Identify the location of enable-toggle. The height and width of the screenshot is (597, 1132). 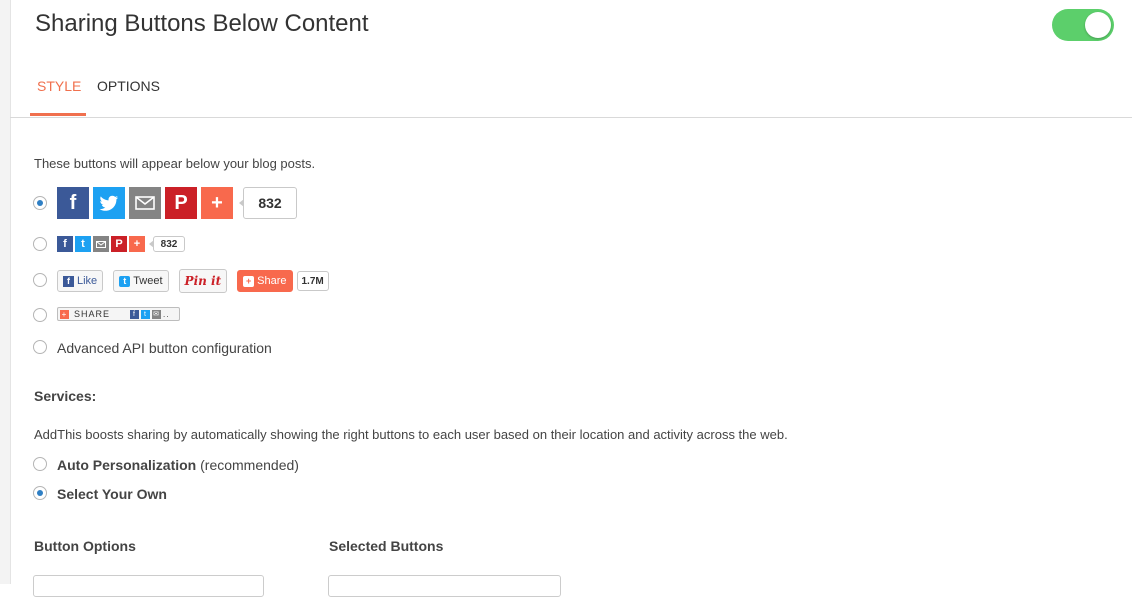
(1083, 25).